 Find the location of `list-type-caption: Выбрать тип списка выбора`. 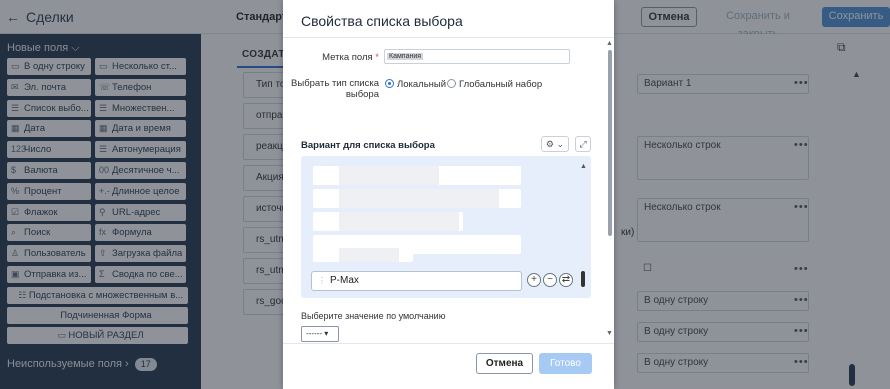

list-type-caption: Выбрать тип списка выбора is located at coordinates (335, 89).